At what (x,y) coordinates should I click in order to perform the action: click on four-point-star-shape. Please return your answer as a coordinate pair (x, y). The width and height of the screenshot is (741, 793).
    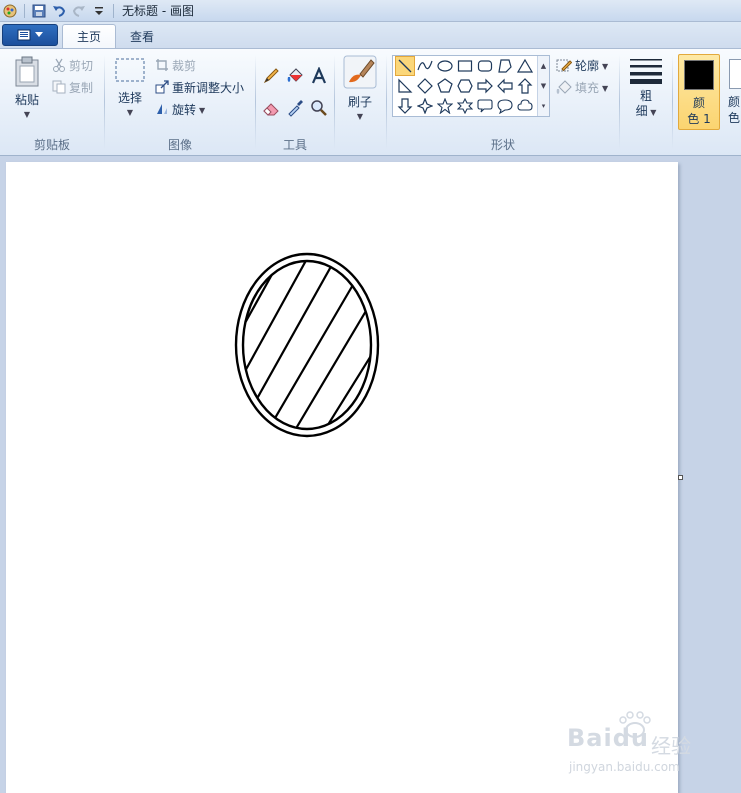
    Looking at the image, I should click on (425, 106).